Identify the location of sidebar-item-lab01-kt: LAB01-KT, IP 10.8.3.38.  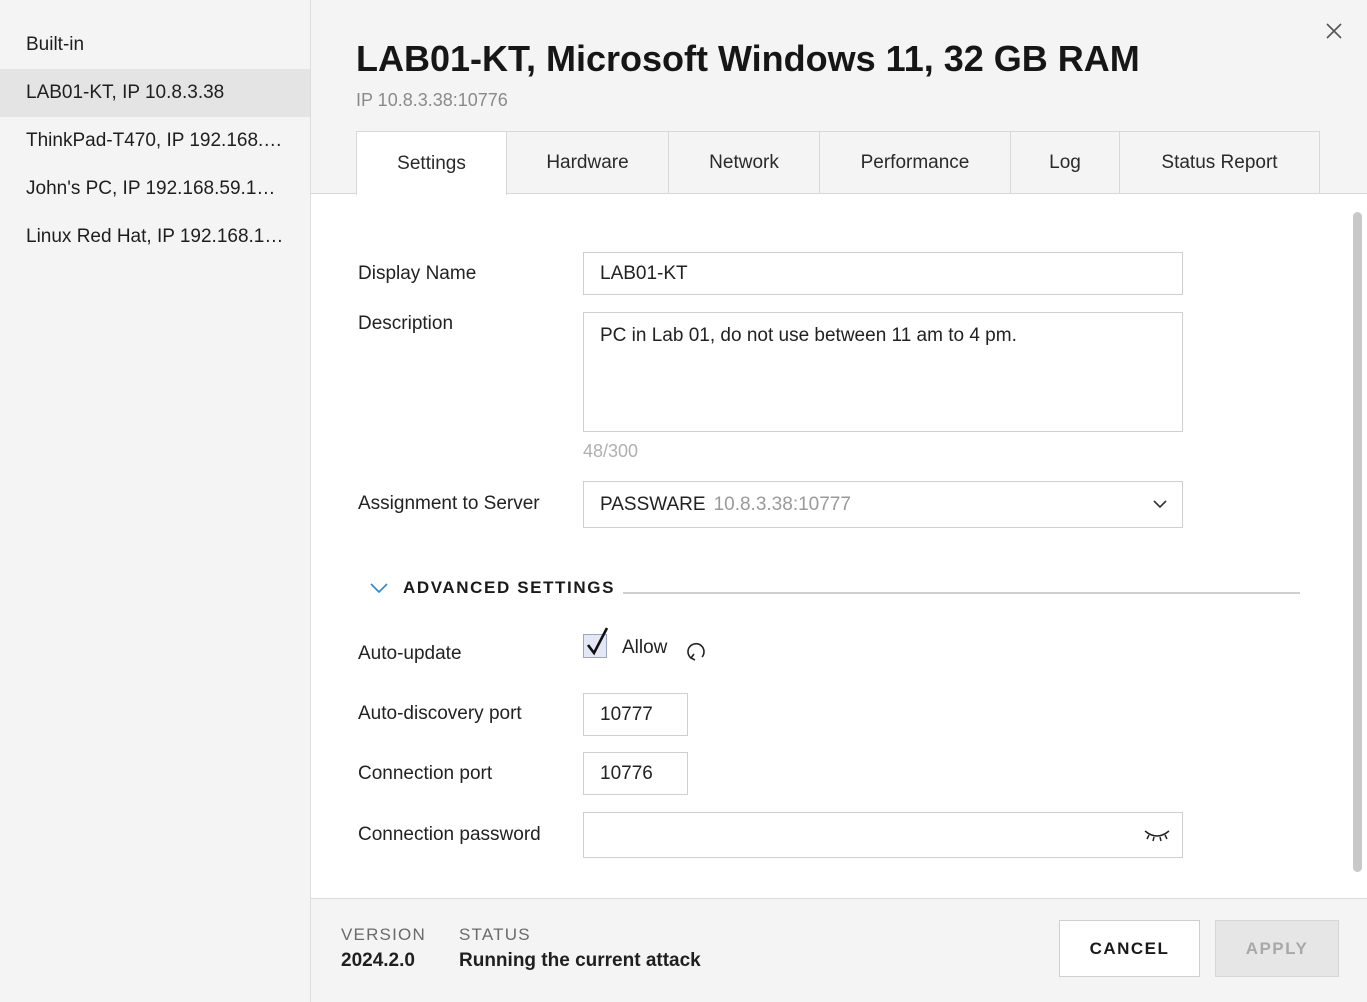
(155, 93).